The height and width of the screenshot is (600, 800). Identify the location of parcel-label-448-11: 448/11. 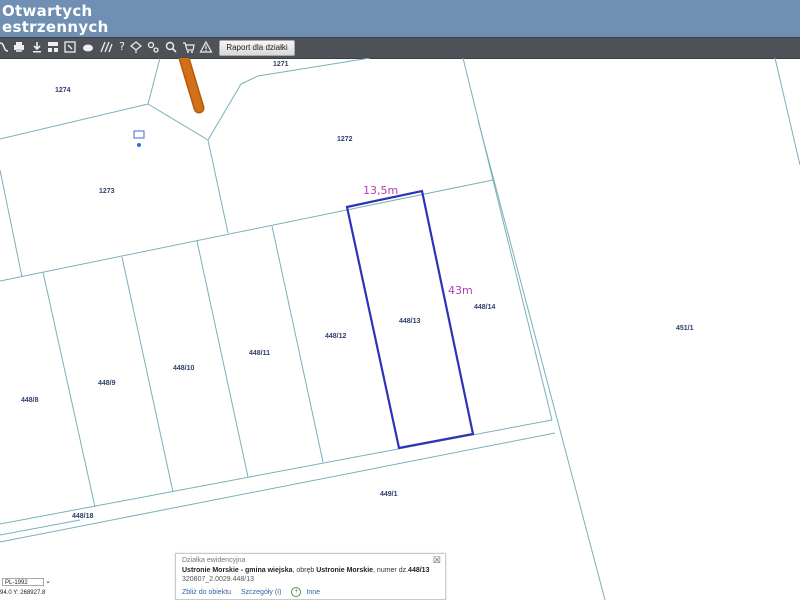
(259, 353).